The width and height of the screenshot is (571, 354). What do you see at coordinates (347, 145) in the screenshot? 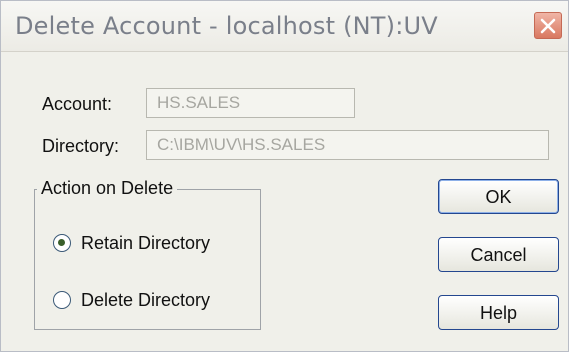
I see `directory-field: C:\IBM\UV\HS.SALES` at bounding box center [347, 145].